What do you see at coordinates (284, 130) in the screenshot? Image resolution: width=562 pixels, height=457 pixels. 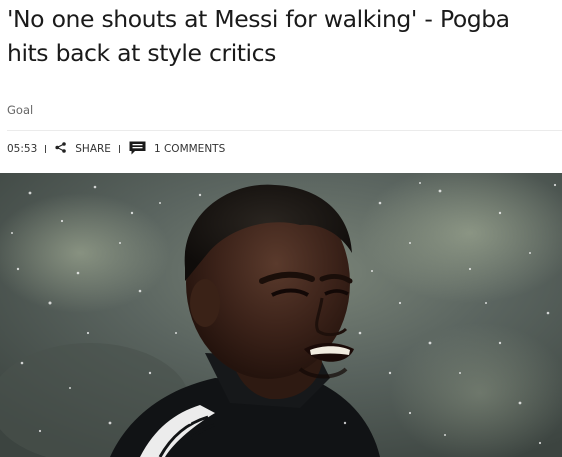 I see `divider` at bounding box center [284, 130].